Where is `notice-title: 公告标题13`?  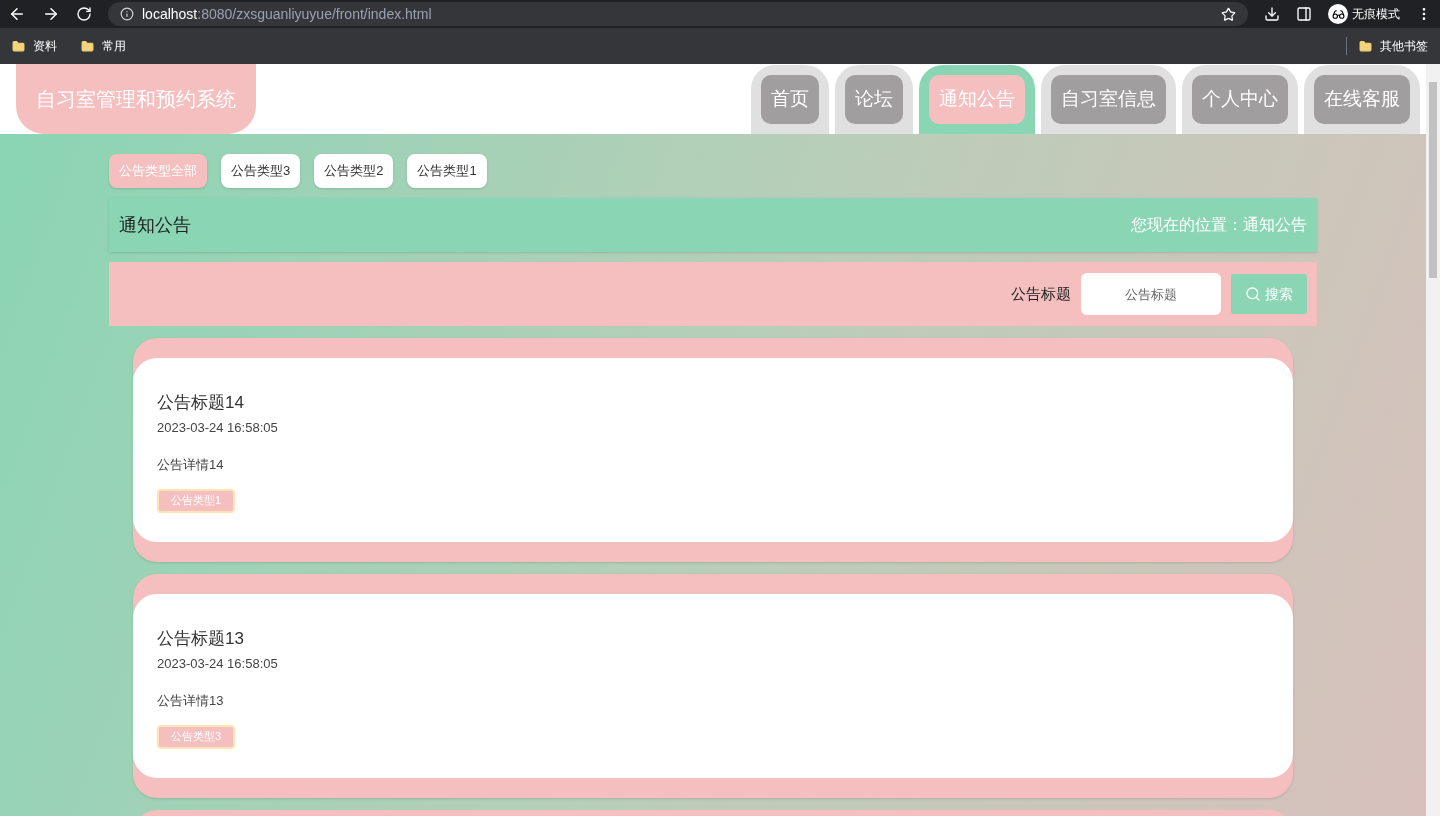 notice-title: 公告标题13 is located at coordinates (200, 639).